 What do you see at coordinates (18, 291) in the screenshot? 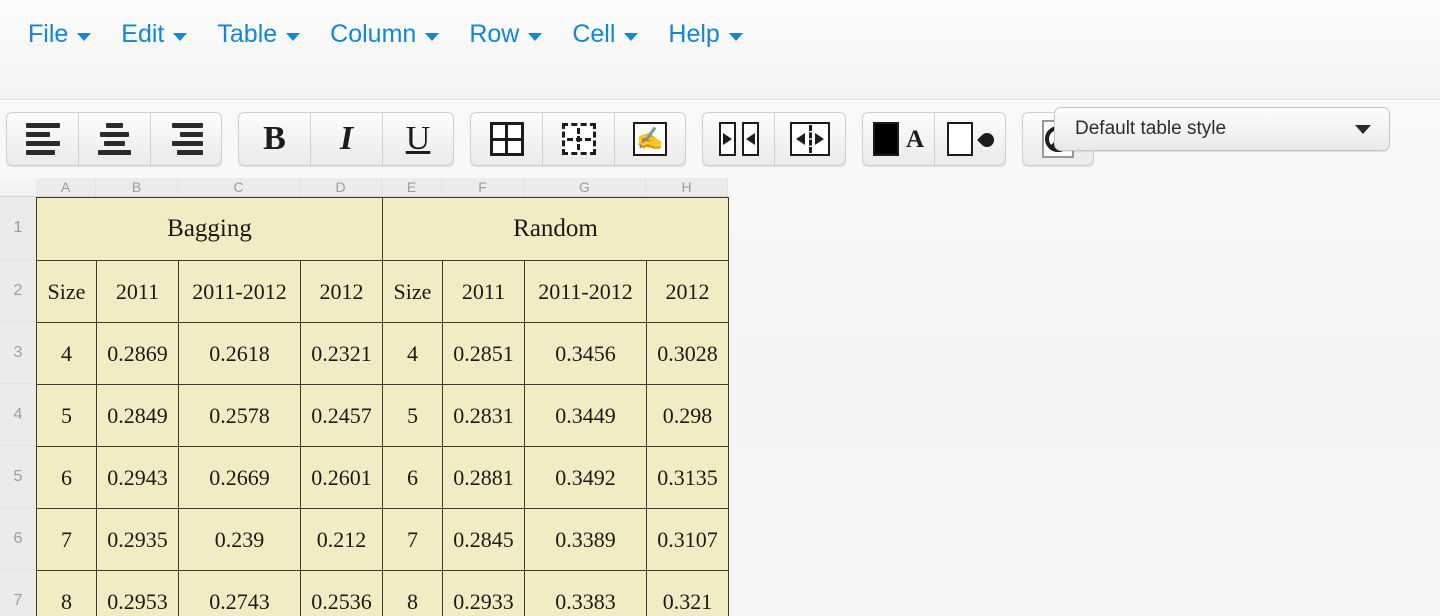
I see `row-header-2: 2` at bounding box center [18, 291].